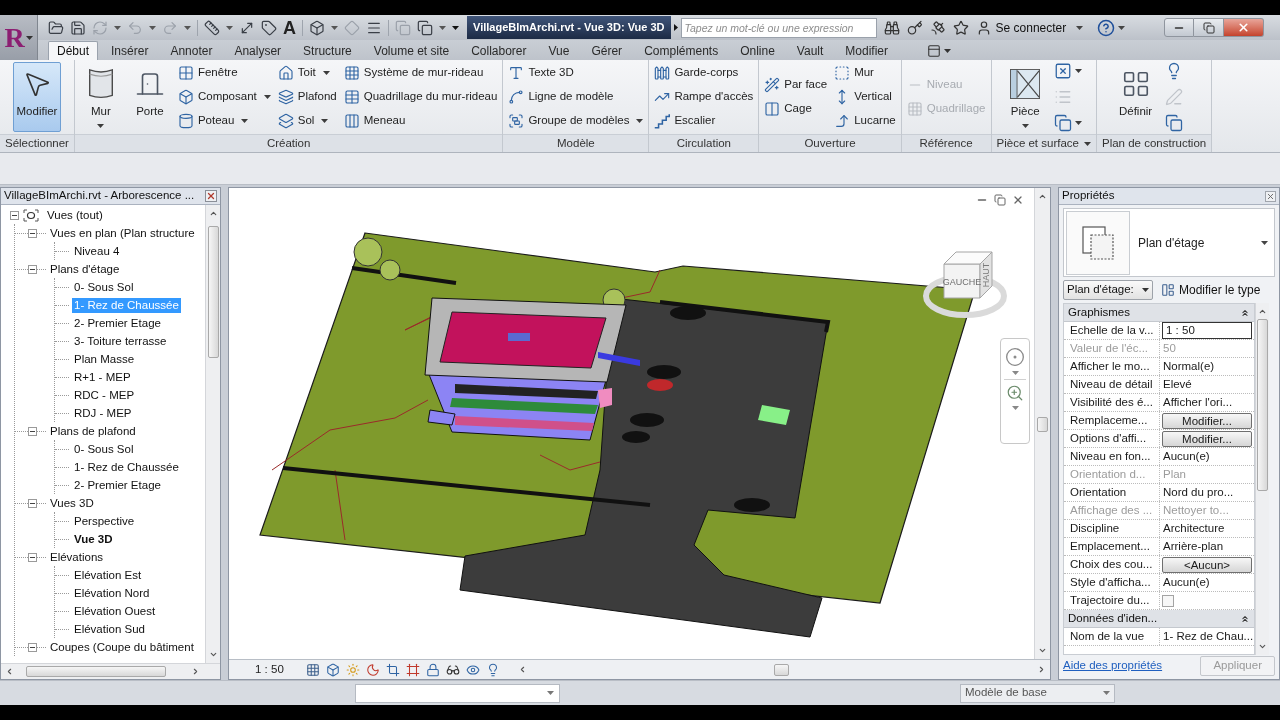 This screenshot has height=720, width=1280. I want to click on scroll-left-icon, so click(9, 671).